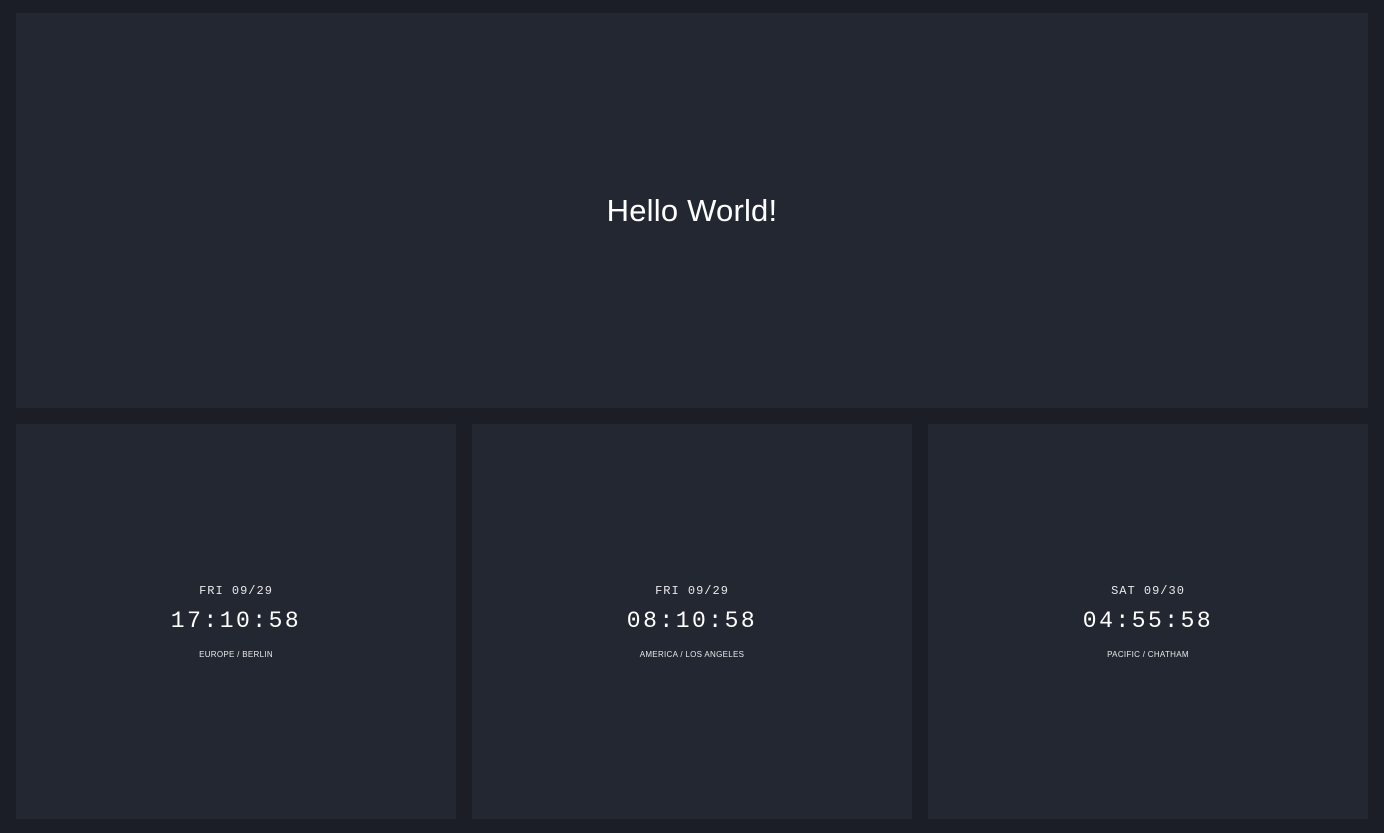 The height and width of the screenshot is (833, 1384). I want to click on clock-content: FRI 09/29 08:10:58 AMERICA / LOS ANGELES, so click(692, 622).